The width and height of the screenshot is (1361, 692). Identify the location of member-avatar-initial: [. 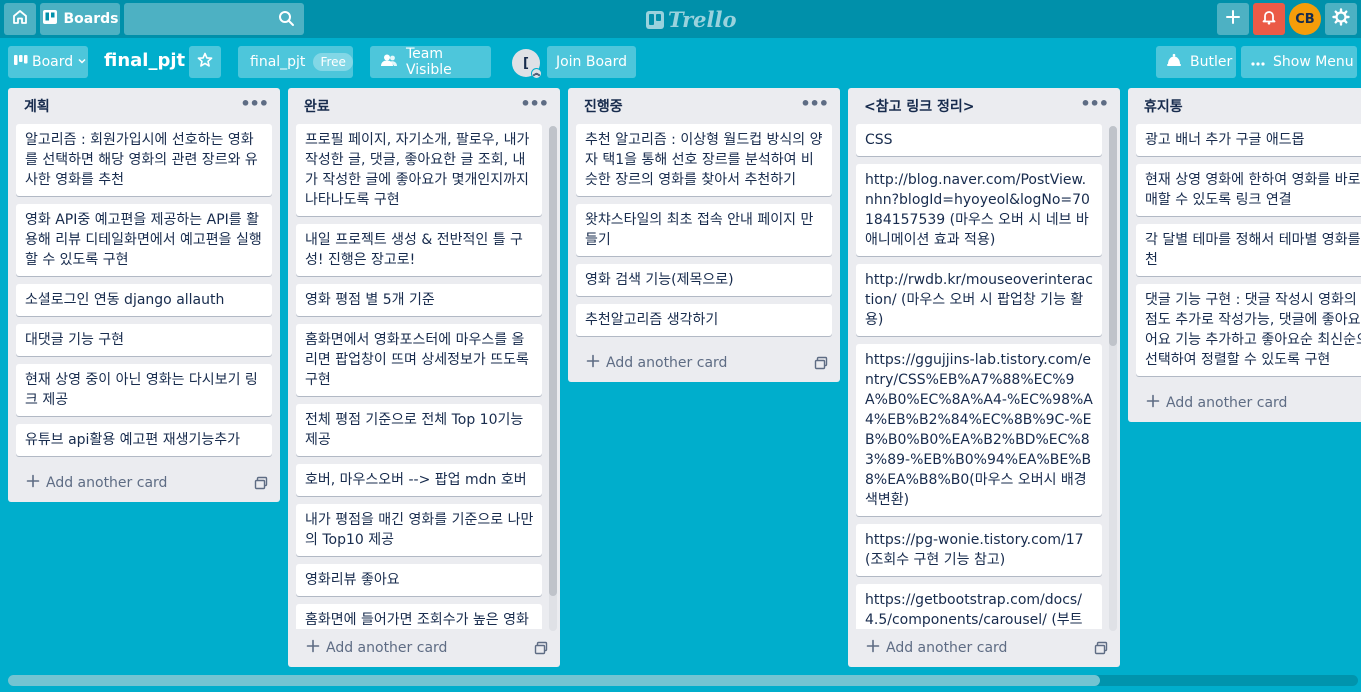
(526, 63).